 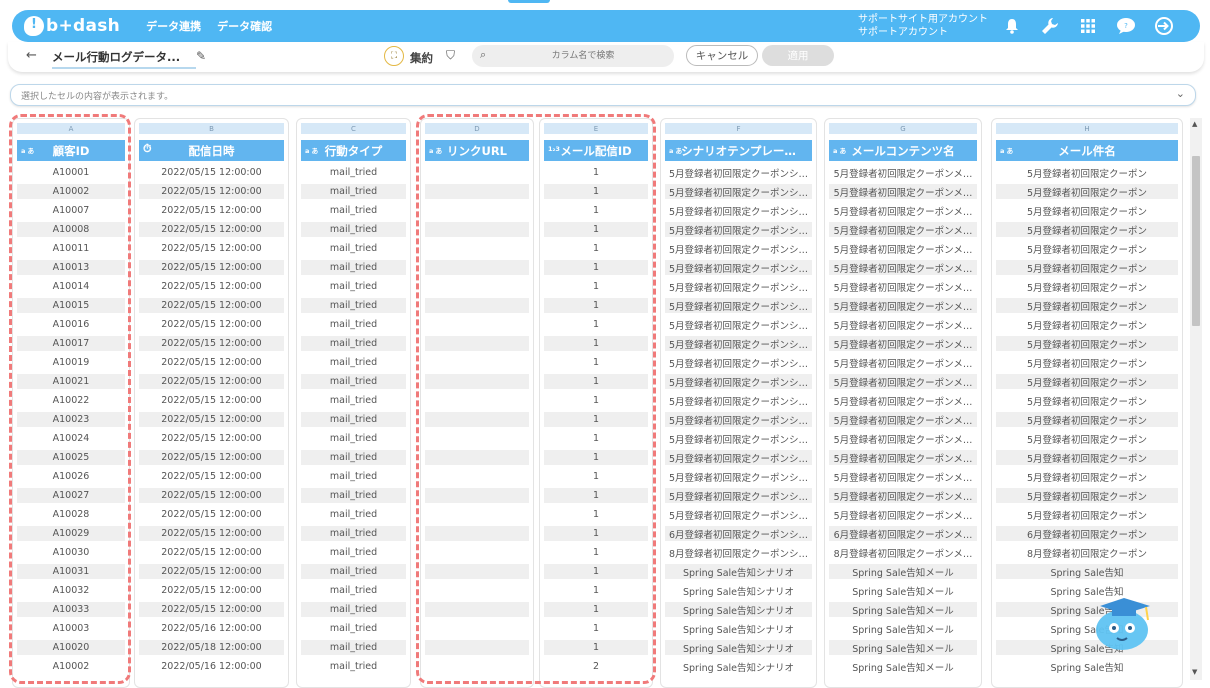 I want to click on shield-icon: ⛉, so click(x=450, y=55).